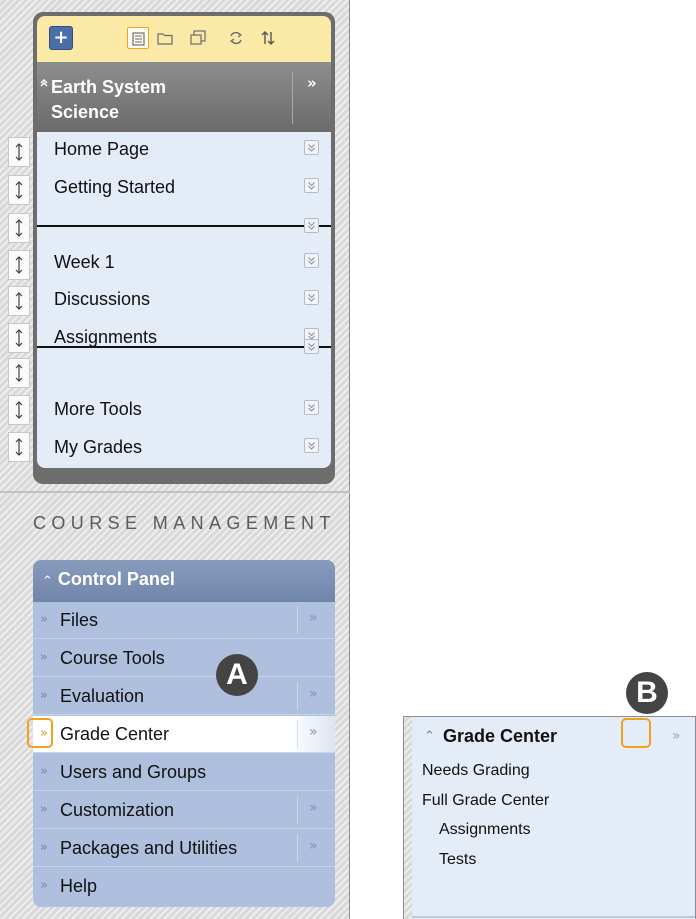 This screenshot has height=919, width=696. What do you see at coordinates (61, 38) in the screenshot?
I see `plus-icon: +` at bounding box center [61, 38].